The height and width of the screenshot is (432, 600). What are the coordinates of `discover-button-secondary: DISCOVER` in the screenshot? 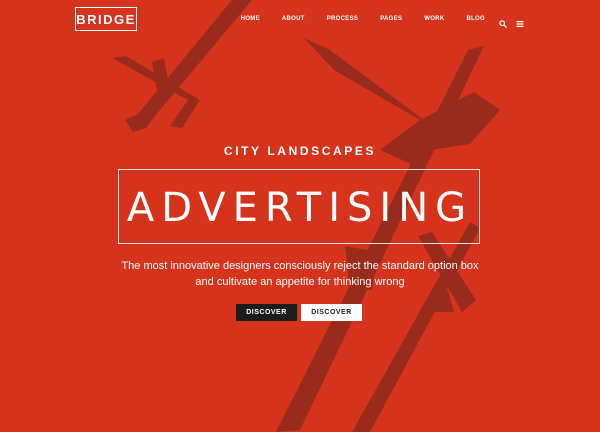 It's located at (331, 312).